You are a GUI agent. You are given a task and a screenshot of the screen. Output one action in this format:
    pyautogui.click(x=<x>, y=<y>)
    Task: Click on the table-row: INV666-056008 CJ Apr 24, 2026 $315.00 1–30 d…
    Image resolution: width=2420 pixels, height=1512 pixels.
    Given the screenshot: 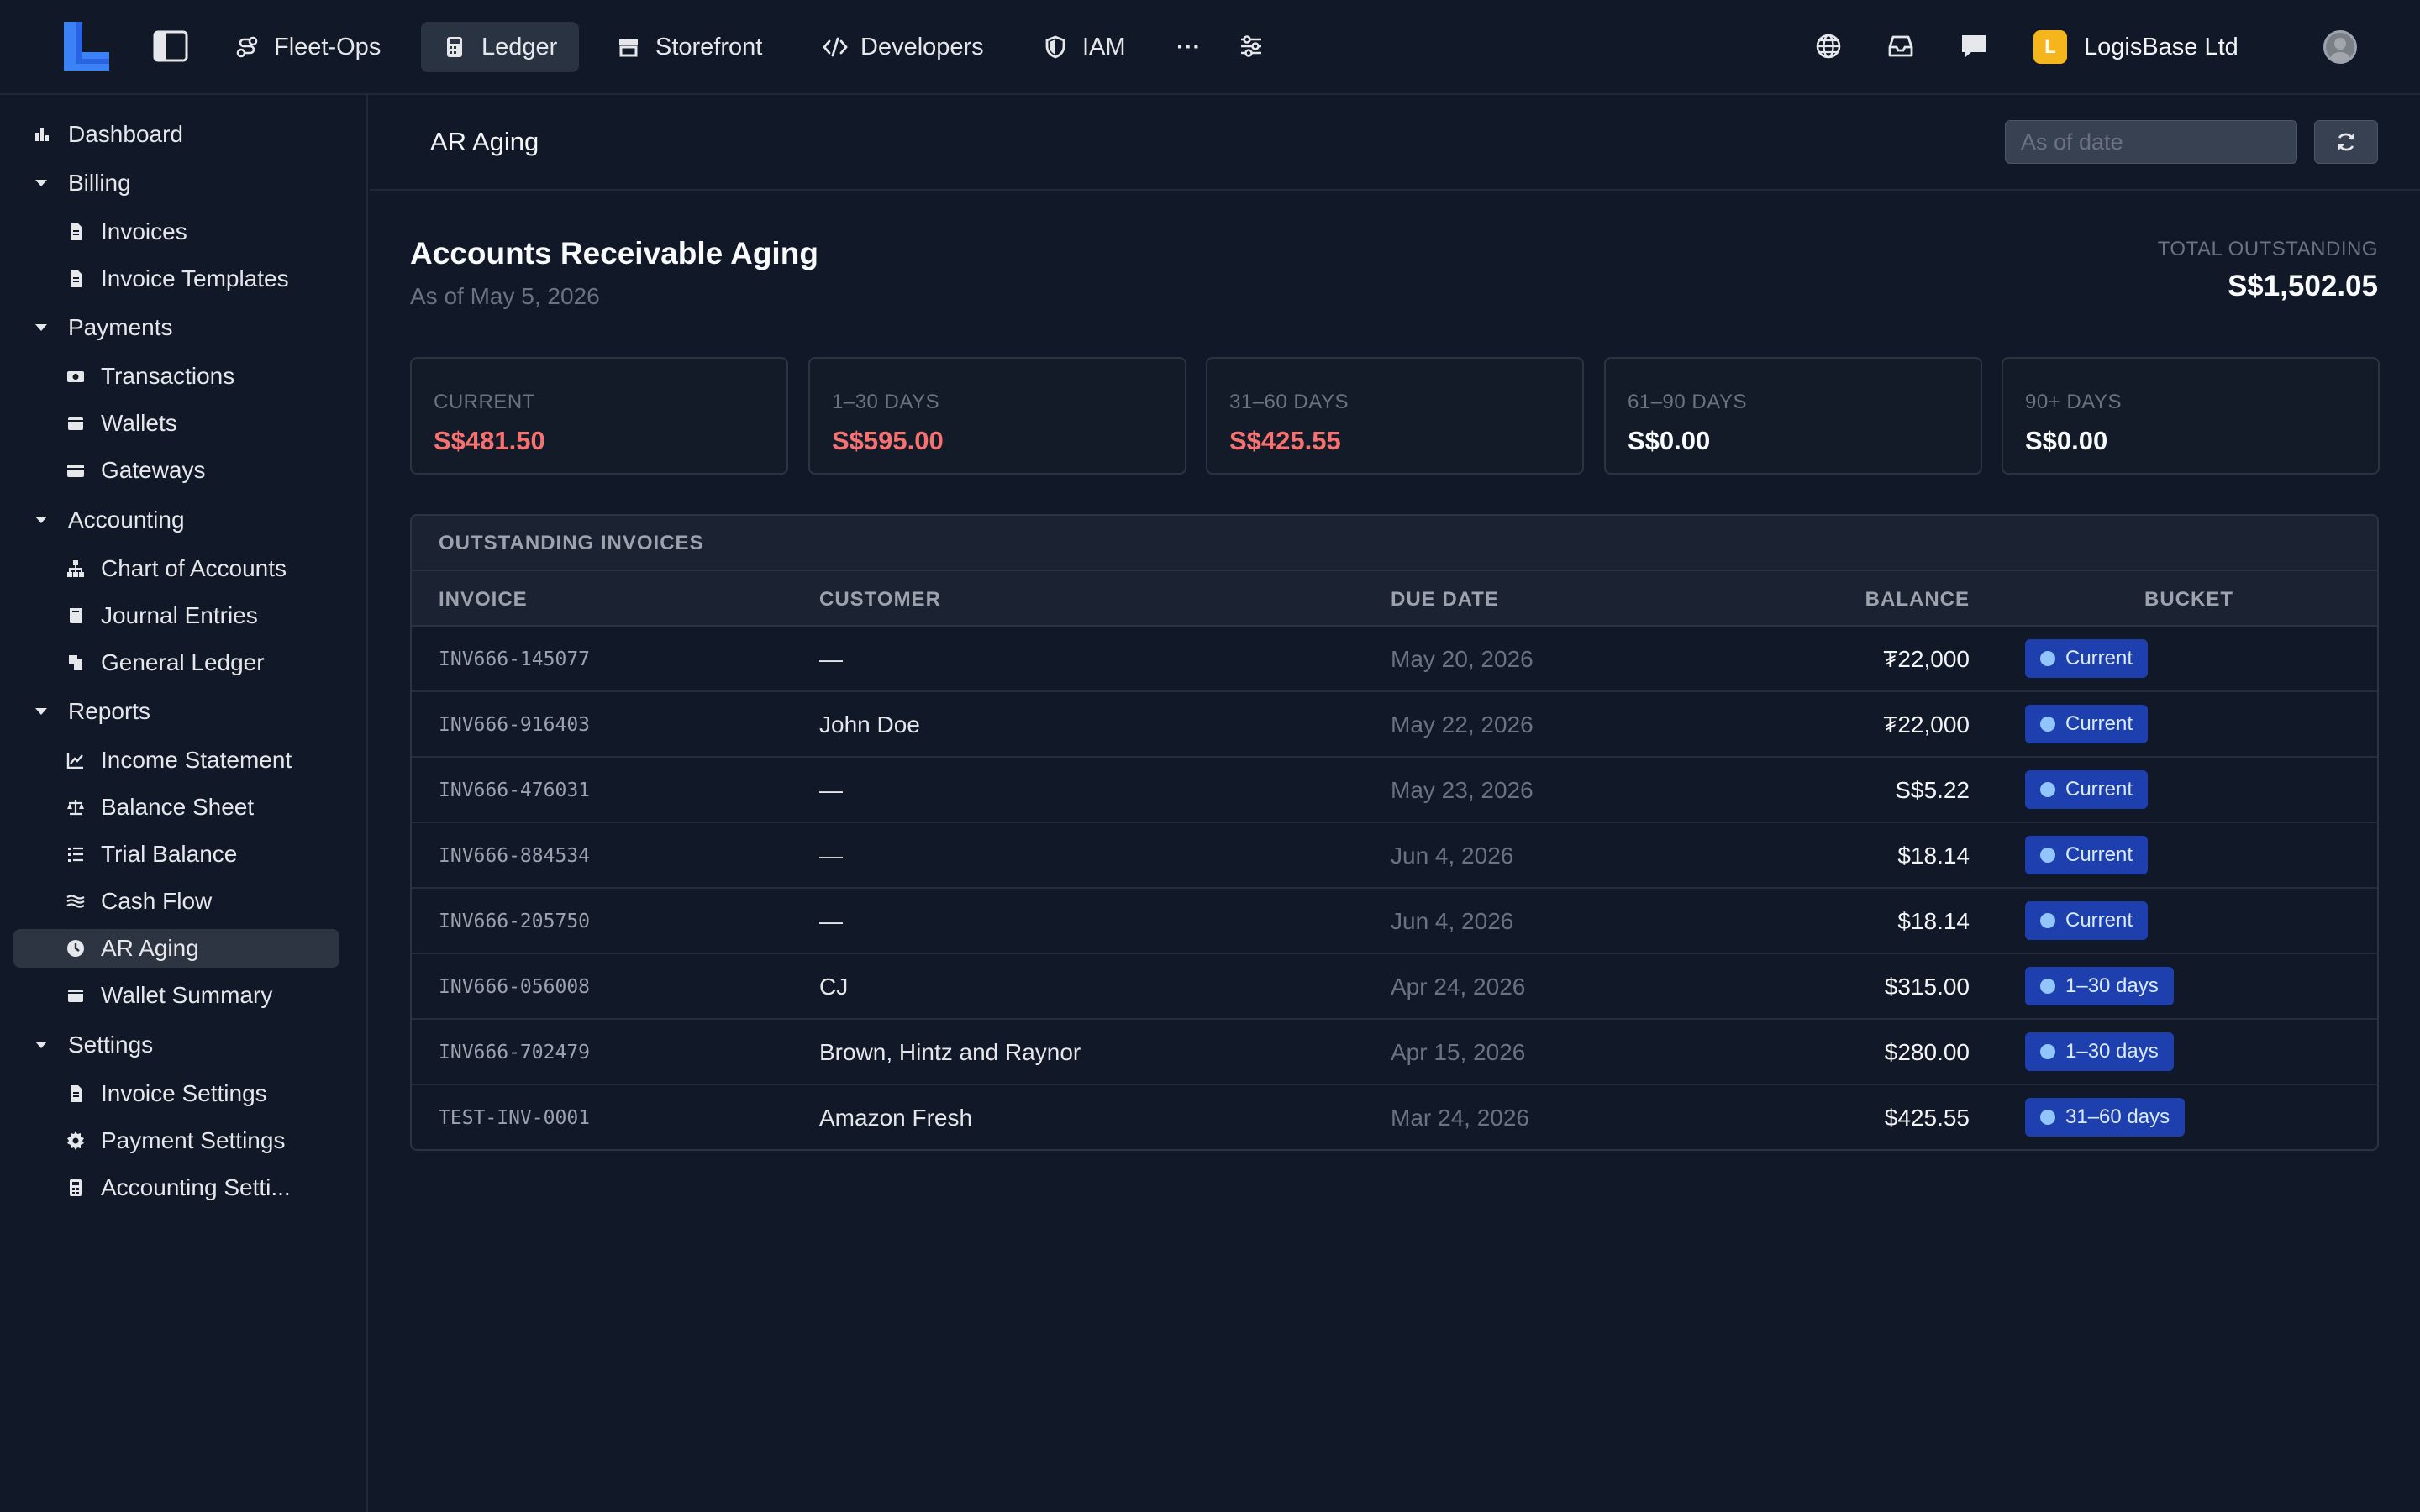 What is the action you would take?
    pyautogui.click(x=1394, y=987)
    